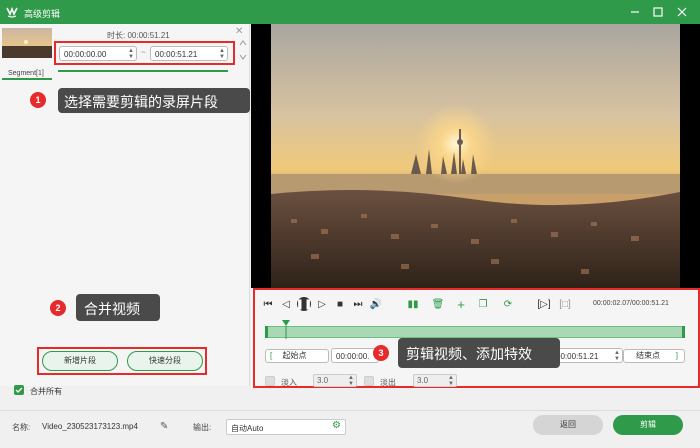  I want to click on volume-icon: 🔊, so click(376, 304).